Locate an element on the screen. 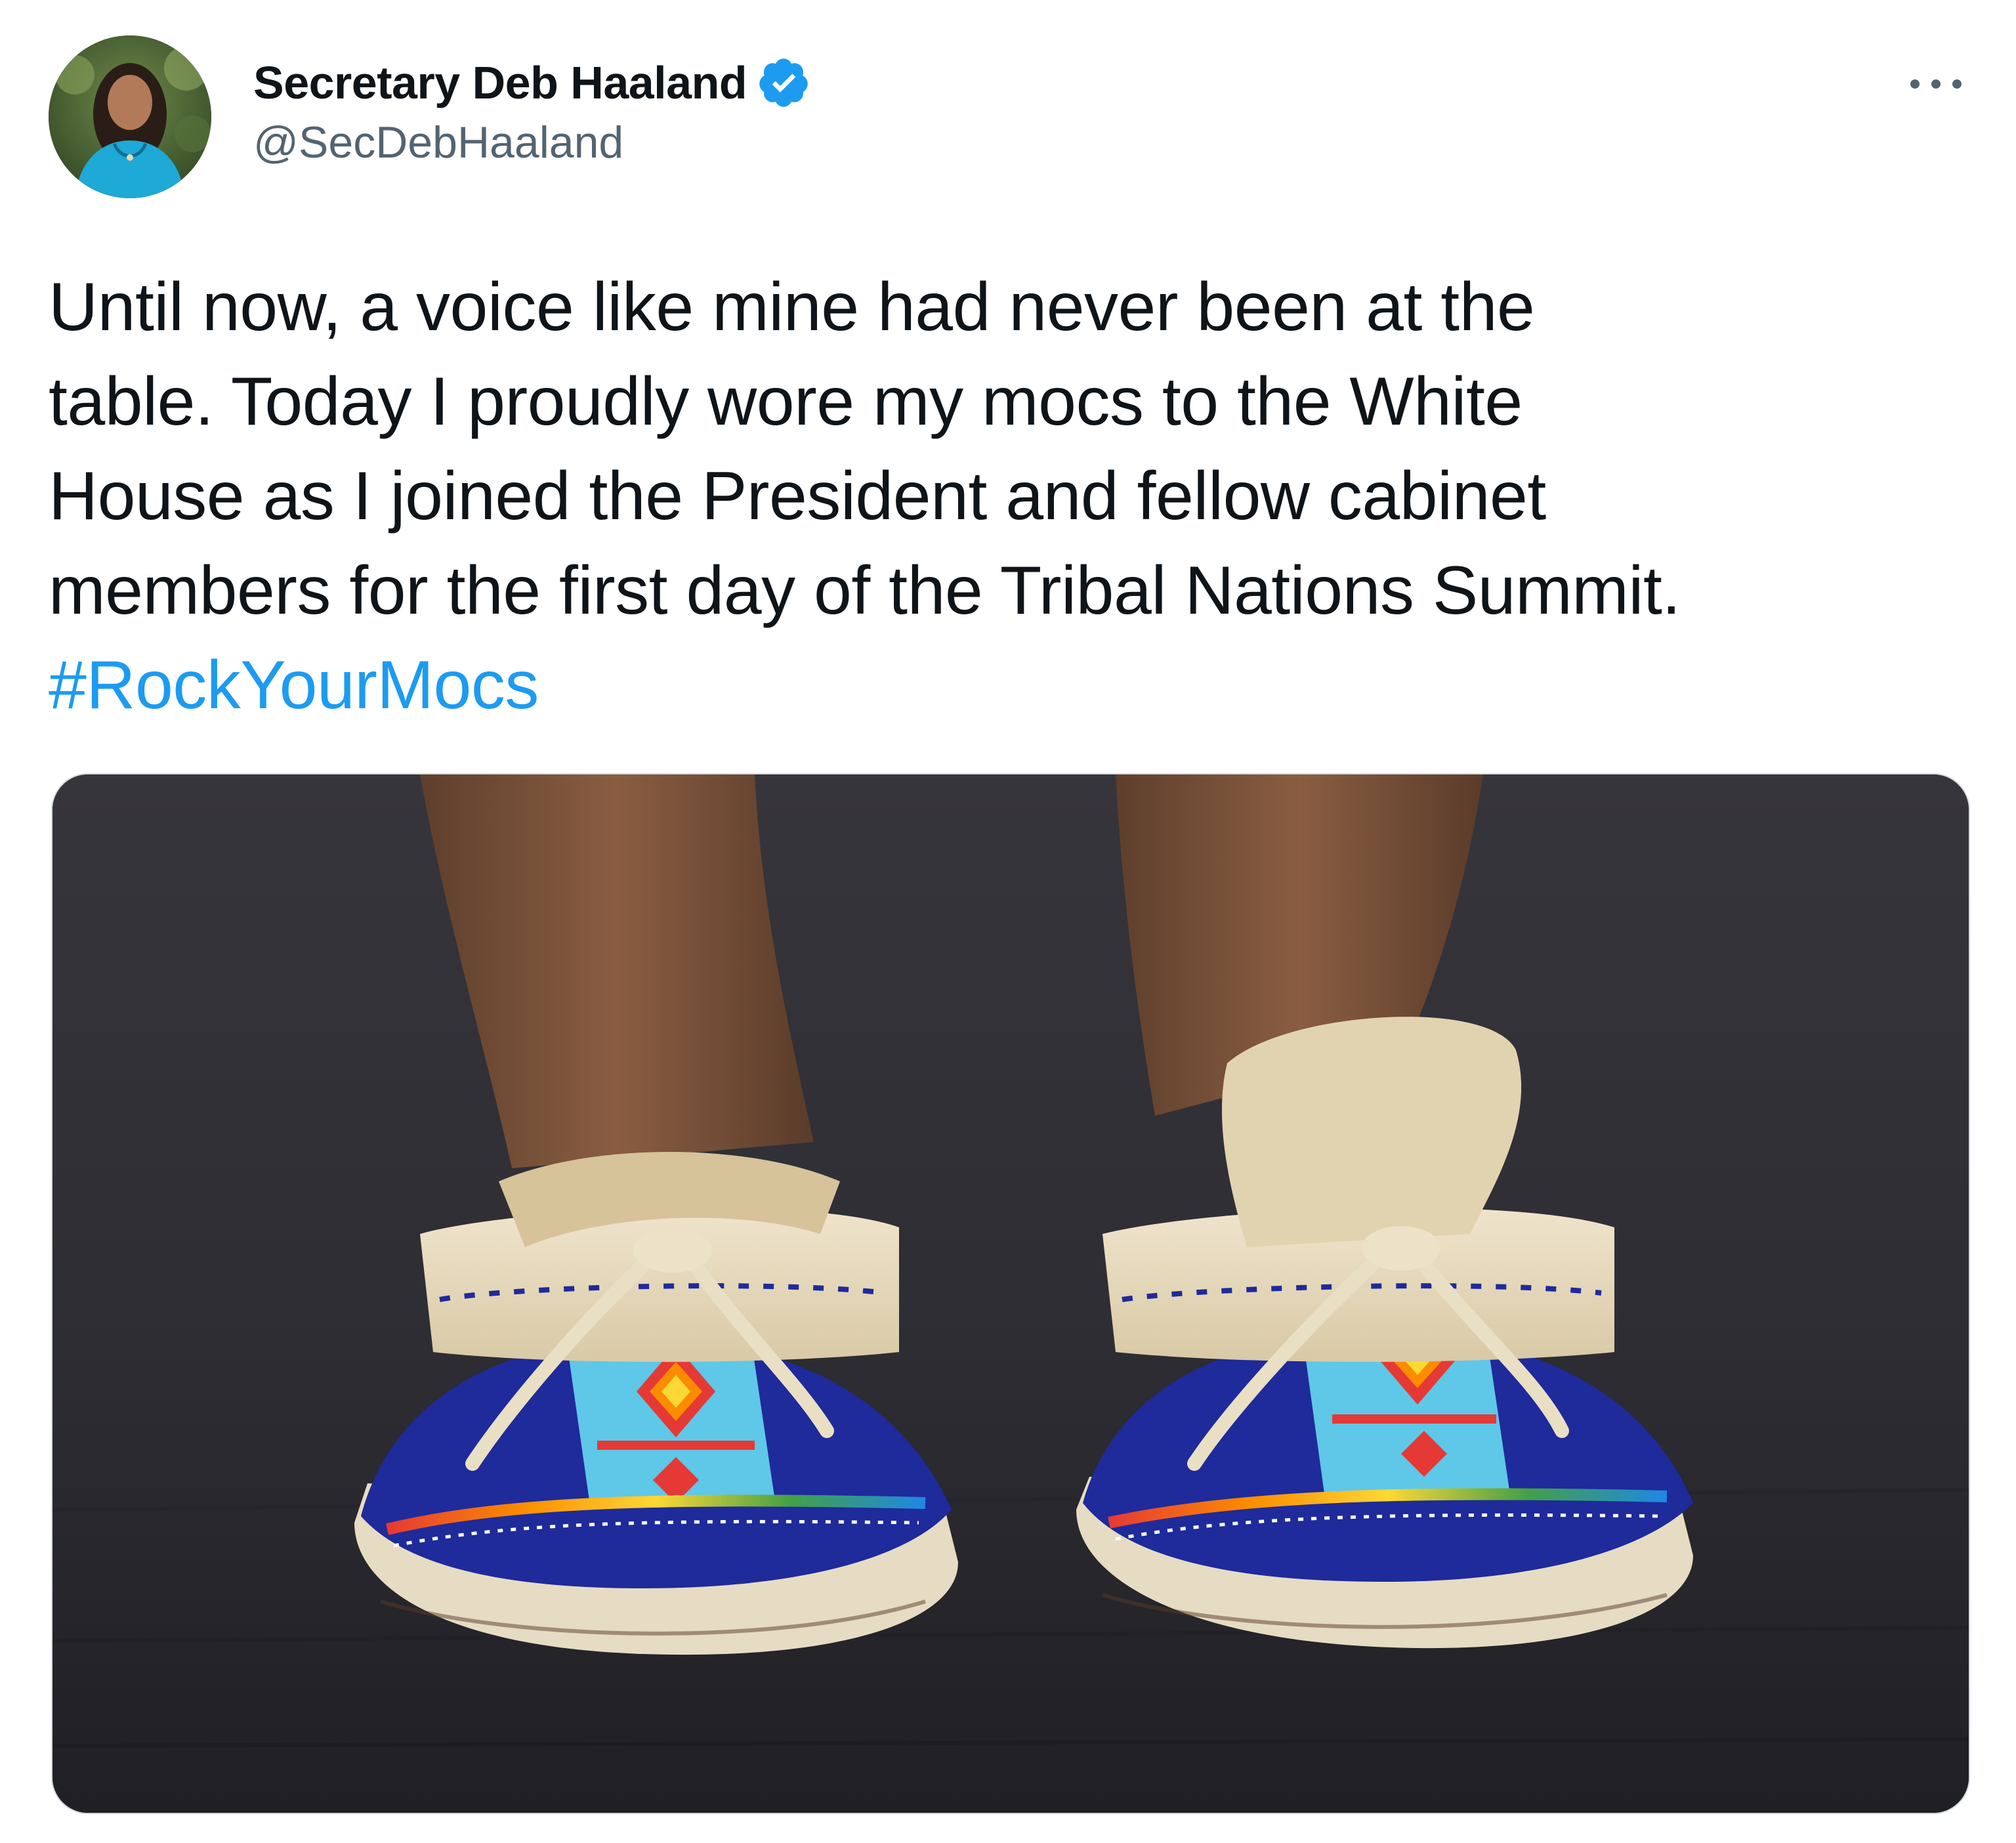  hashtag-link: #RockYourMocs is located at coordinates (294, 685).